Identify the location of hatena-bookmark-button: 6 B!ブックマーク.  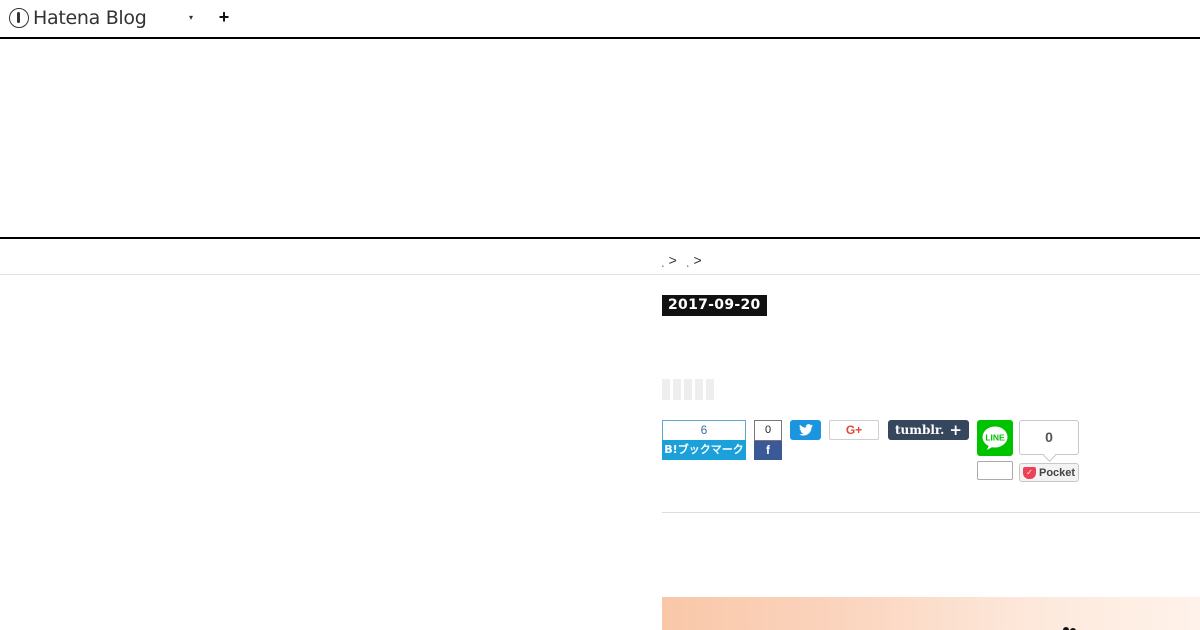
(704, 440).